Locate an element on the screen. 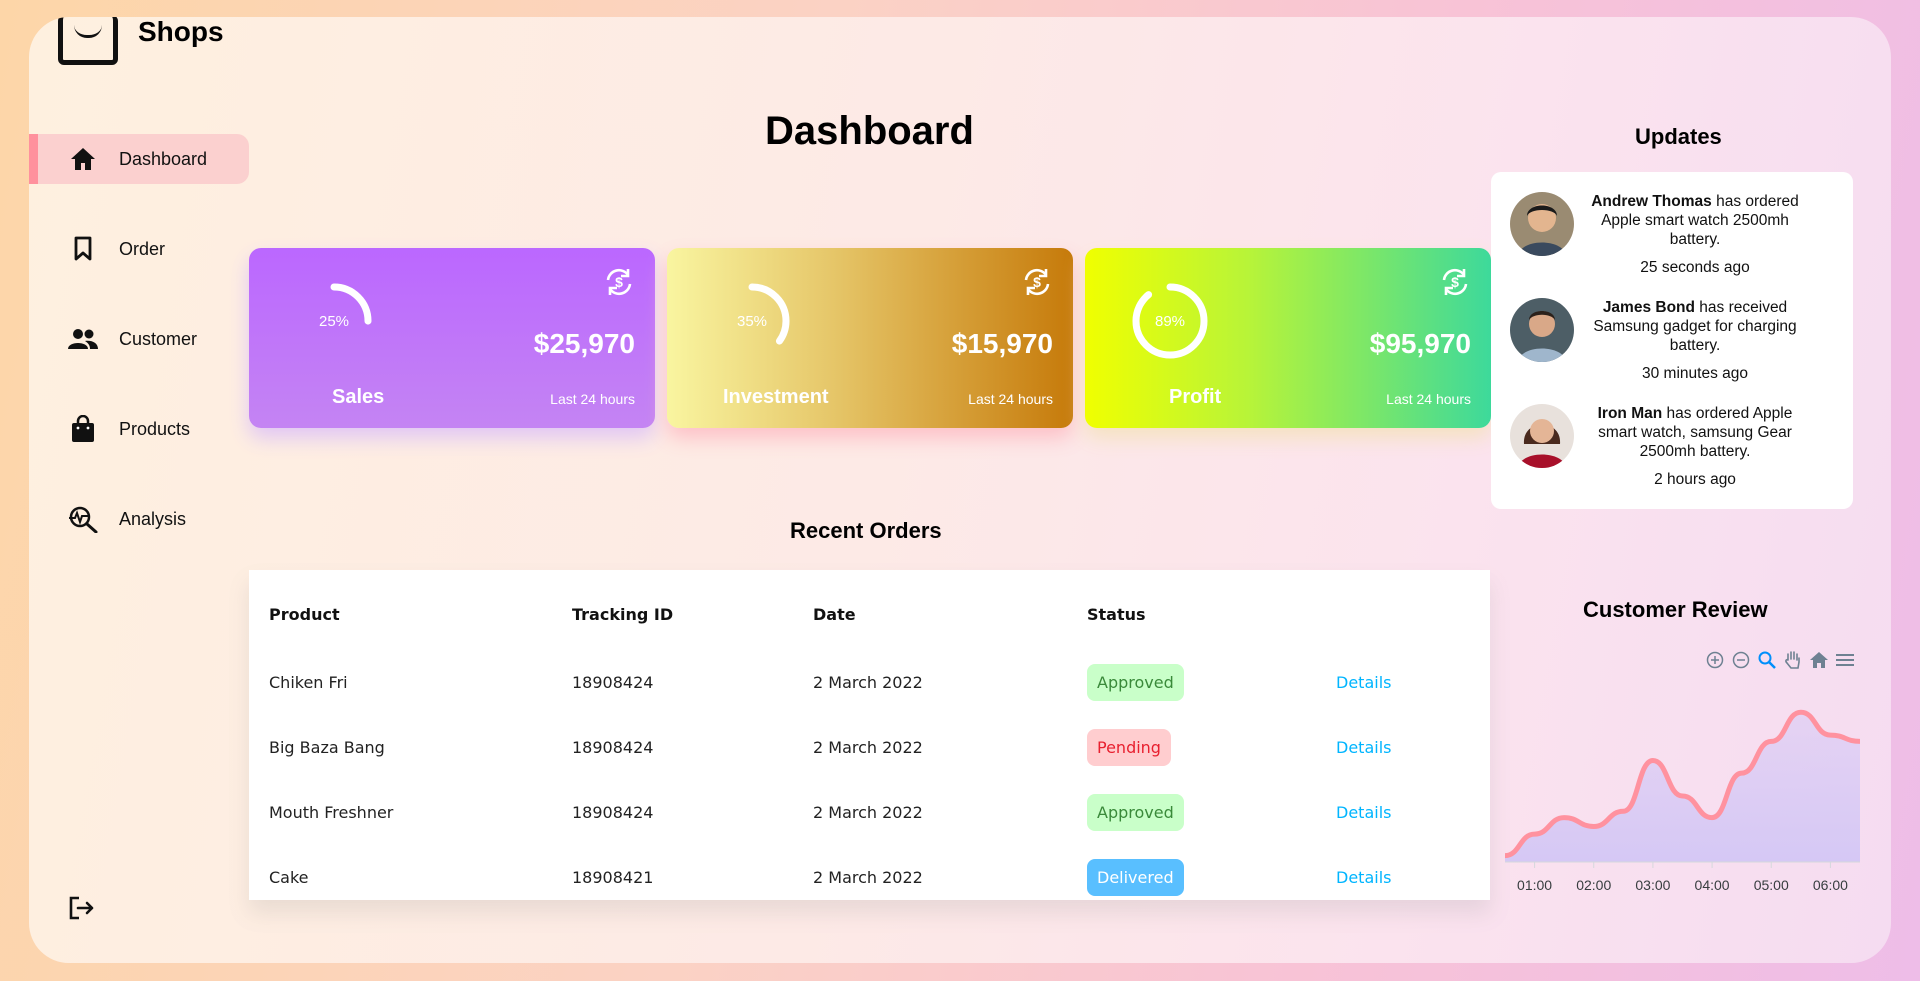 This screenshot has height=981, width=1920. product-cell: Chiken Fri is located at coordinates (308, 682).